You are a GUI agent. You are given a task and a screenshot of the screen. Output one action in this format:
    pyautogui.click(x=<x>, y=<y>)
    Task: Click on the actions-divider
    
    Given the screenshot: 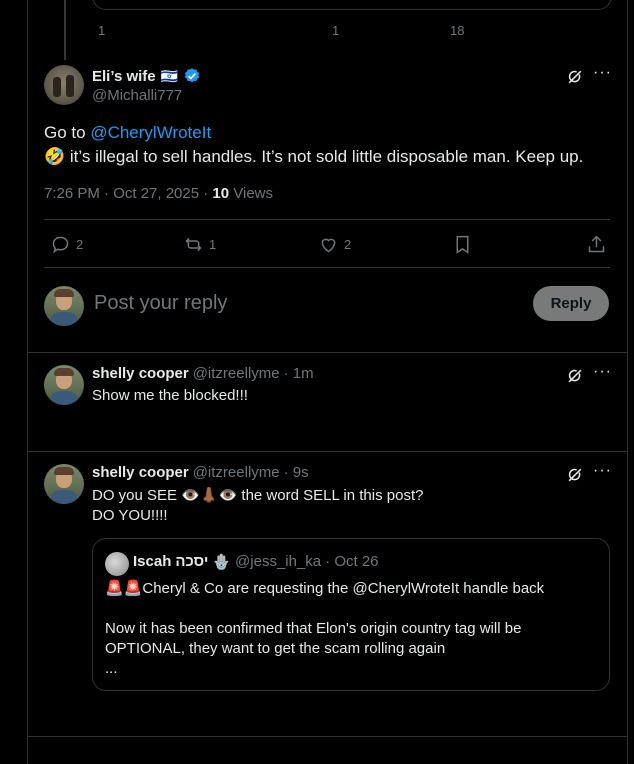 What is the action you would take?
    pyautogui.click(x=327, y=267)
    